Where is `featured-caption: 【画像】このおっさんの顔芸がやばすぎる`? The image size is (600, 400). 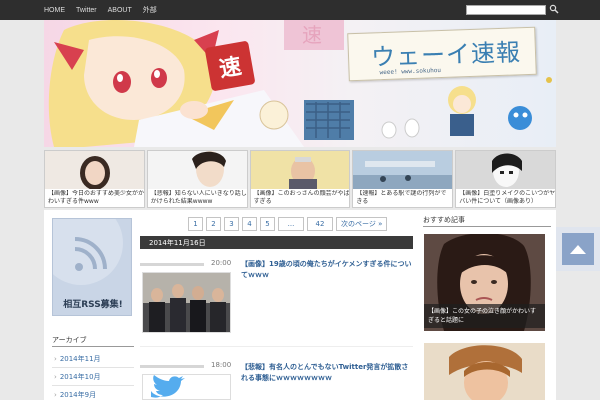 featured-caption: 【画像】このおっさんの顔芸がやばすぎる is located at coordinates (301, 197).